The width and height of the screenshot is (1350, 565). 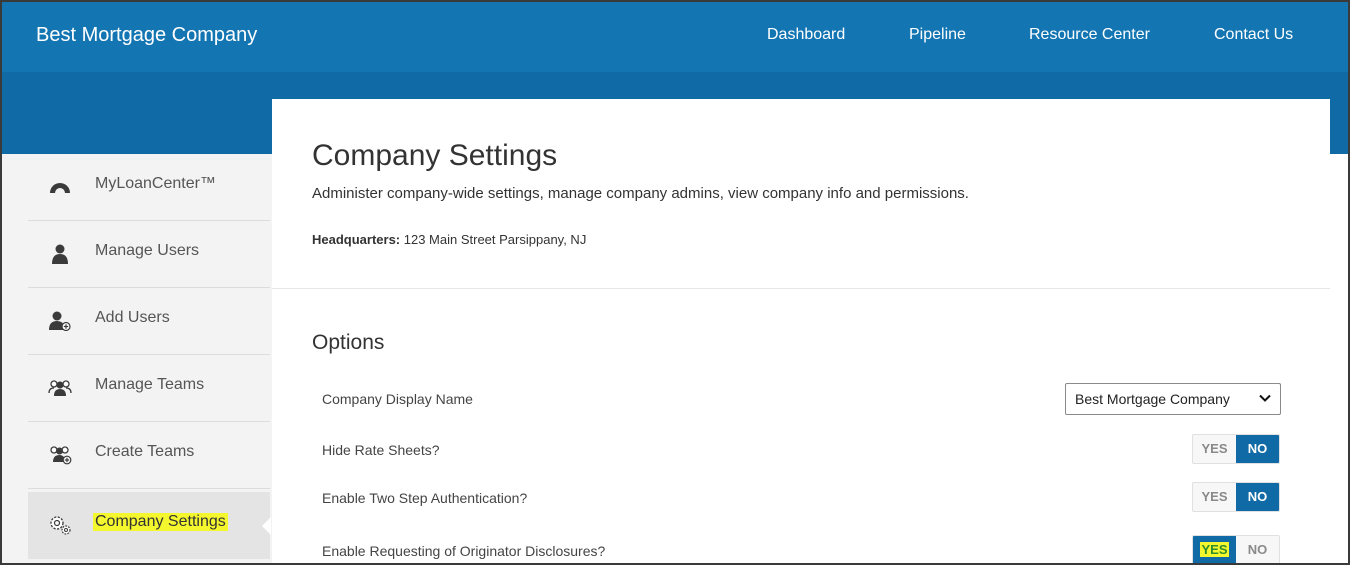 I want to click on sidebar-item-add-users: Add Users, so click(x=149, y=321).